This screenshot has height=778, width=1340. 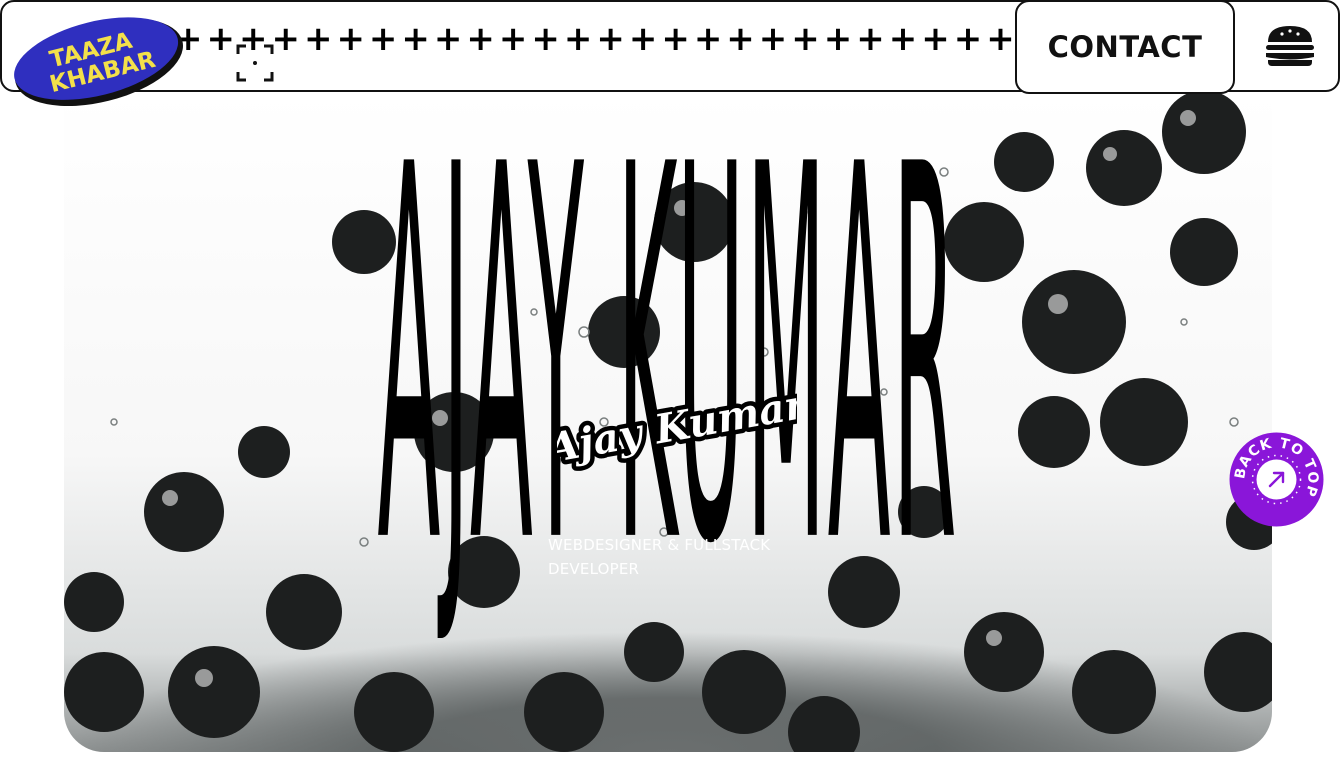 I want to click on subtitle-line1: WEBDESIGNER & FULLSTACK, so click(x=659, y=545).